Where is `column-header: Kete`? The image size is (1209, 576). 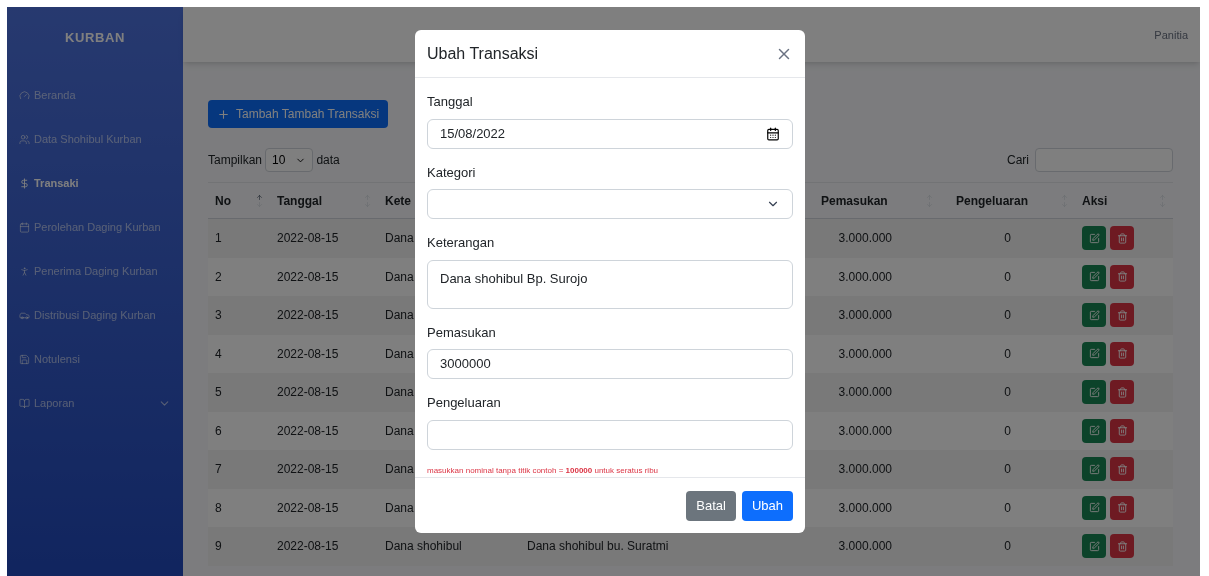 column-header: Kete is located at coordinates (398, 200).